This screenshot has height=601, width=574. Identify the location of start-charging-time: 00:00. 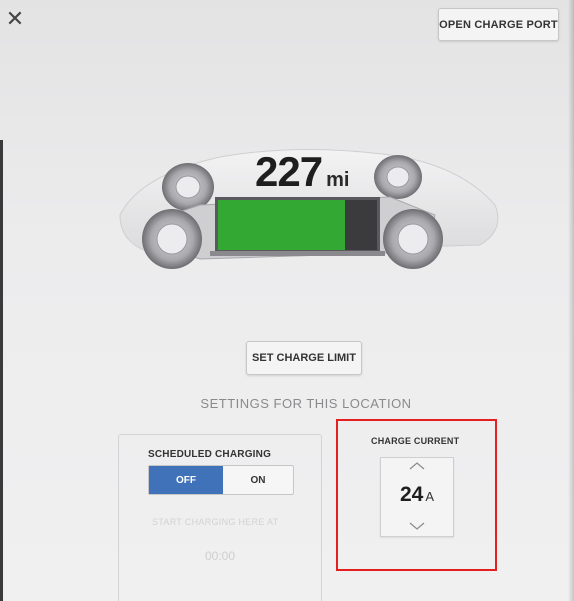
(220, 556).